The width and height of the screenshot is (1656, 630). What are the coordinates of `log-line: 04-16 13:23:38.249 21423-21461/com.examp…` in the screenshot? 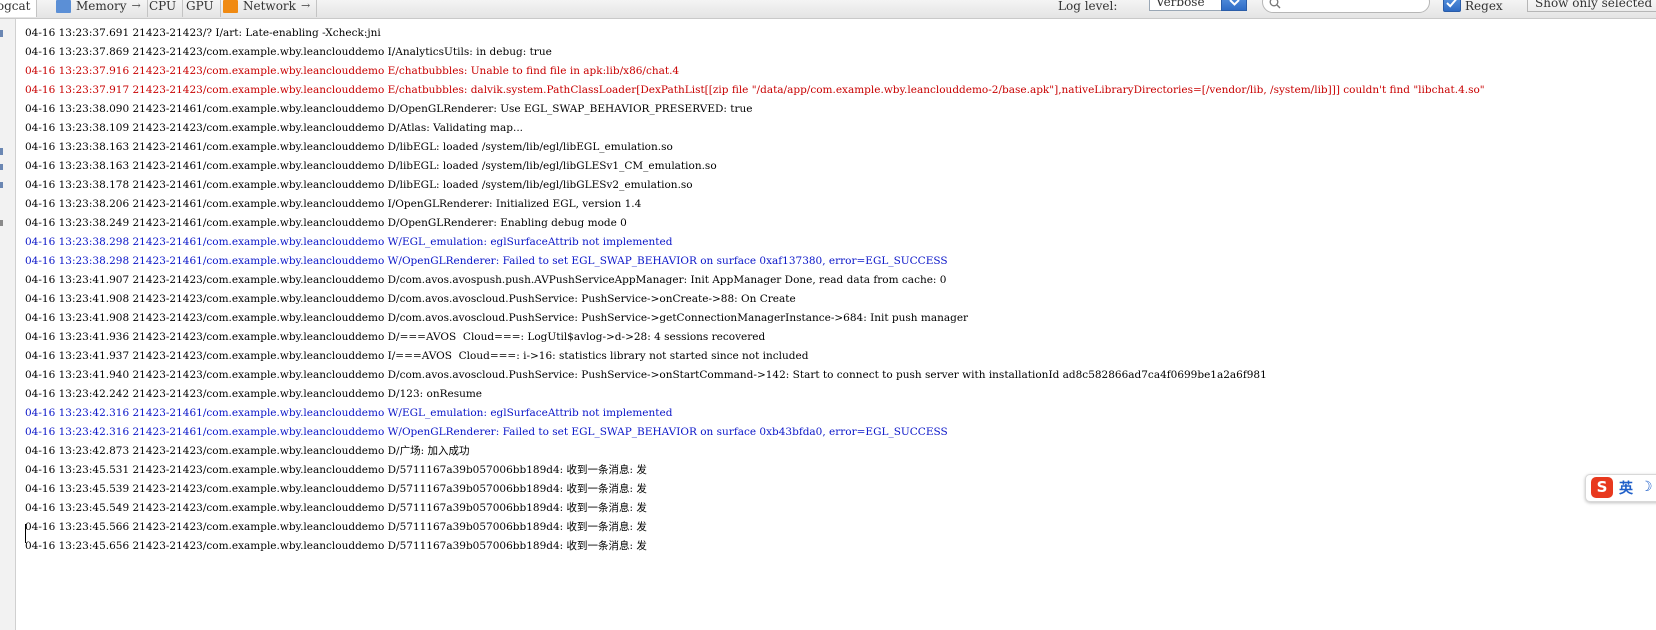 It's located at (755, 223).